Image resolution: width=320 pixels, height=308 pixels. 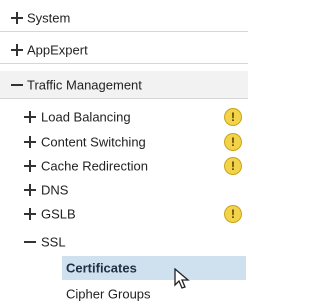 What do you see at coordinates (182, 278) in the screenshot?
I see `mouse-pointer-icon` at bounding box center [182, 278].